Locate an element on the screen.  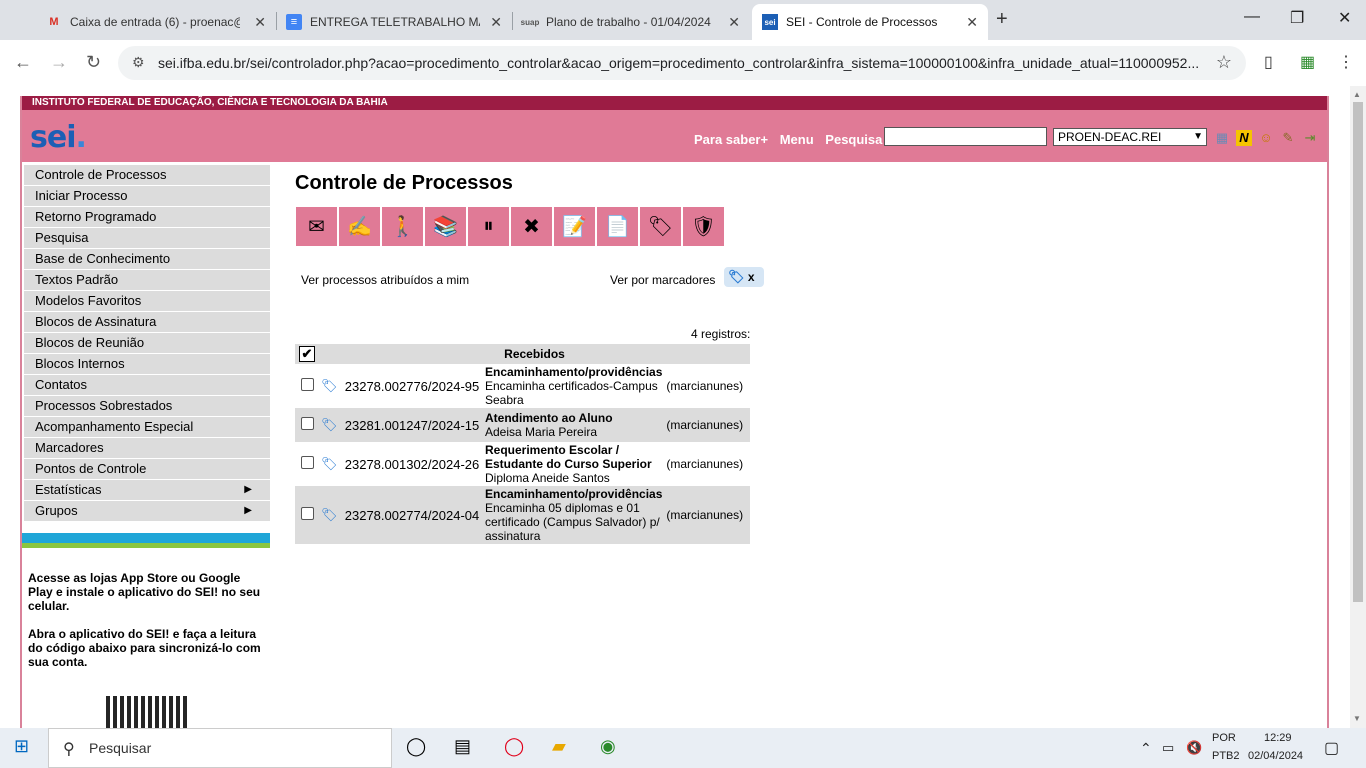
tools-icon: ✎ is located at coordinates (1288, 138).